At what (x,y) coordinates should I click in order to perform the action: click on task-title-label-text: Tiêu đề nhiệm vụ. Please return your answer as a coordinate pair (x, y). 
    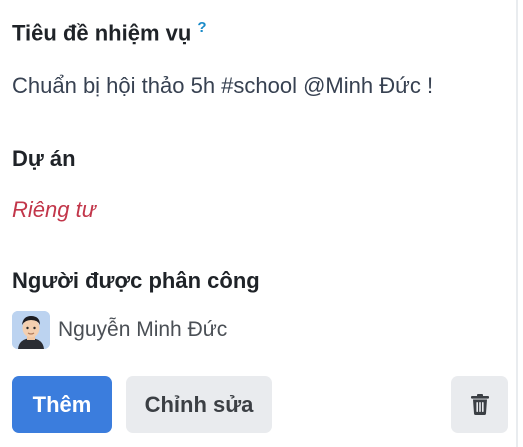
    Looking at the image, I should click on (102, 33).